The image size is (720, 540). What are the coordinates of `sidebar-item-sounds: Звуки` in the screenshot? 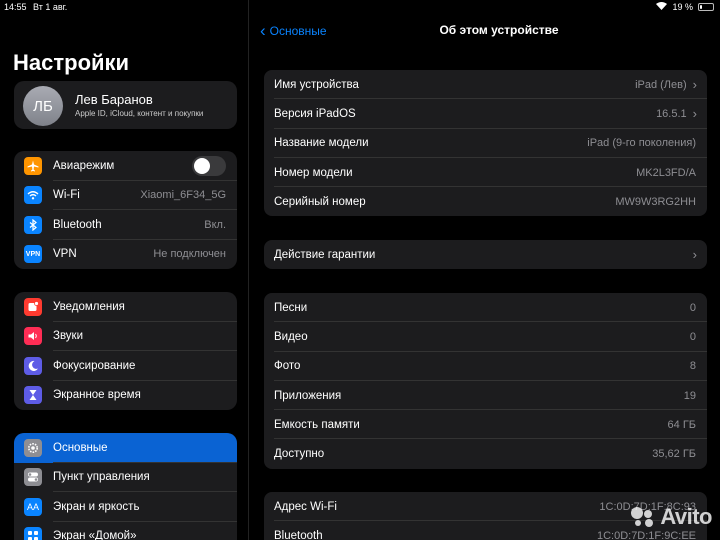 It's located at (125, 337).